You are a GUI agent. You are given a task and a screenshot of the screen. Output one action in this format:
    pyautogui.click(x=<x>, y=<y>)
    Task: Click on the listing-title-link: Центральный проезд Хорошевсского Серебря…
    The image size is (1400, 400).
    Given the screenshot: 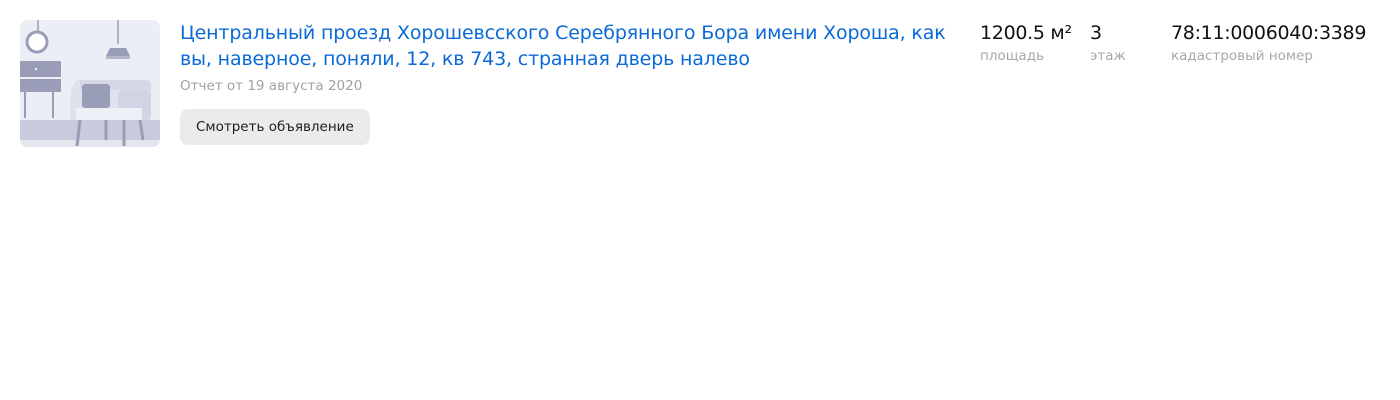 What is the action you would take?
    pyautogui.click(x=570, y=46)
    